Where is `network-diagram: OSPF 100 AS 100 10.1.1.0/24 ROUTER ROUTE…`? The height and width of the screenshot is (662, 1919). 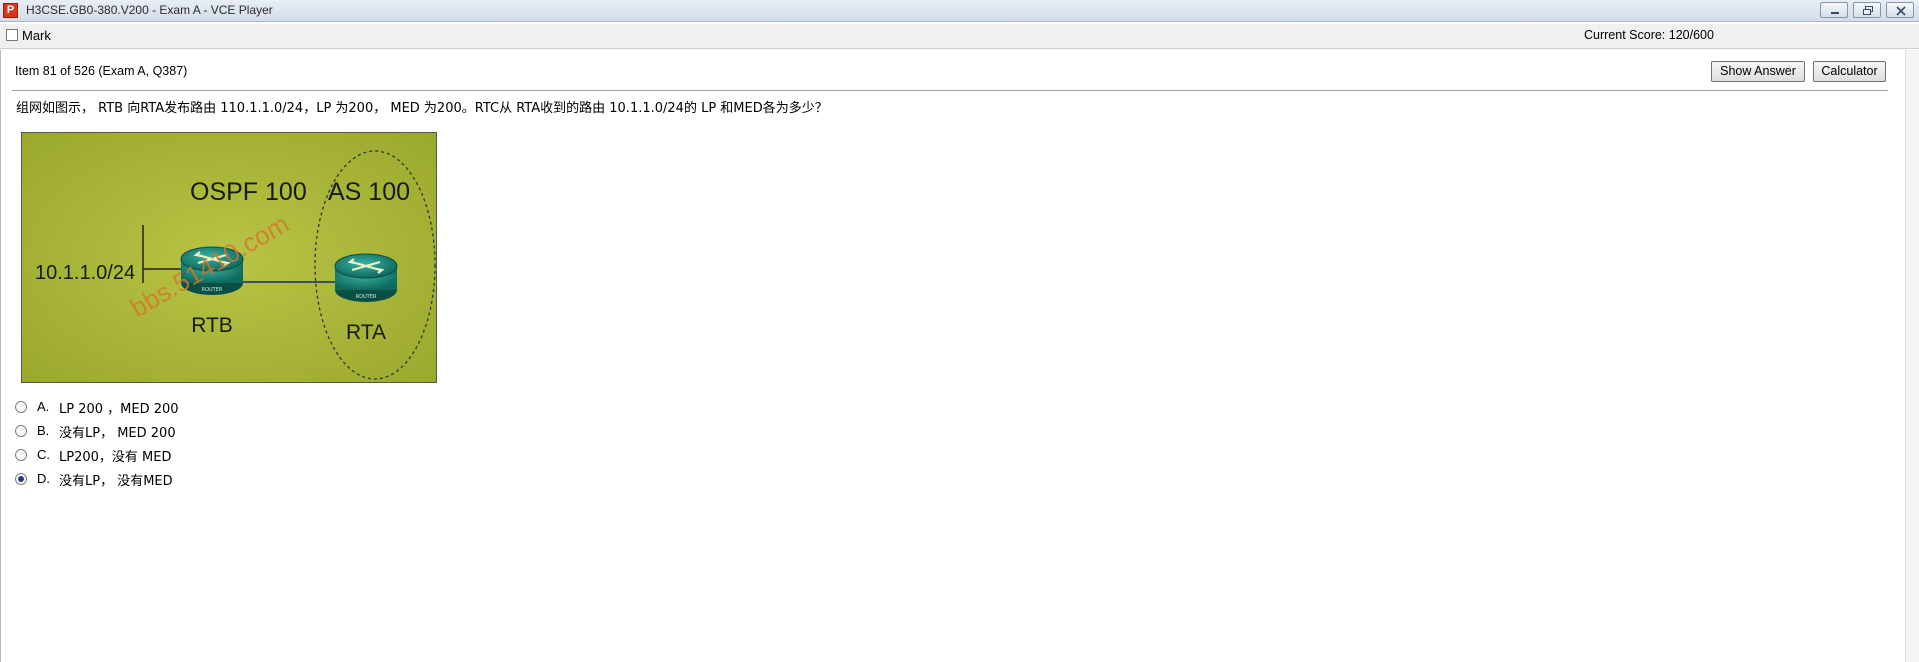
network-diagram: OSPF 100 AS 100 10.1.1.0/24 ROUTER ROUTE… is located at coordinates (229, 257).